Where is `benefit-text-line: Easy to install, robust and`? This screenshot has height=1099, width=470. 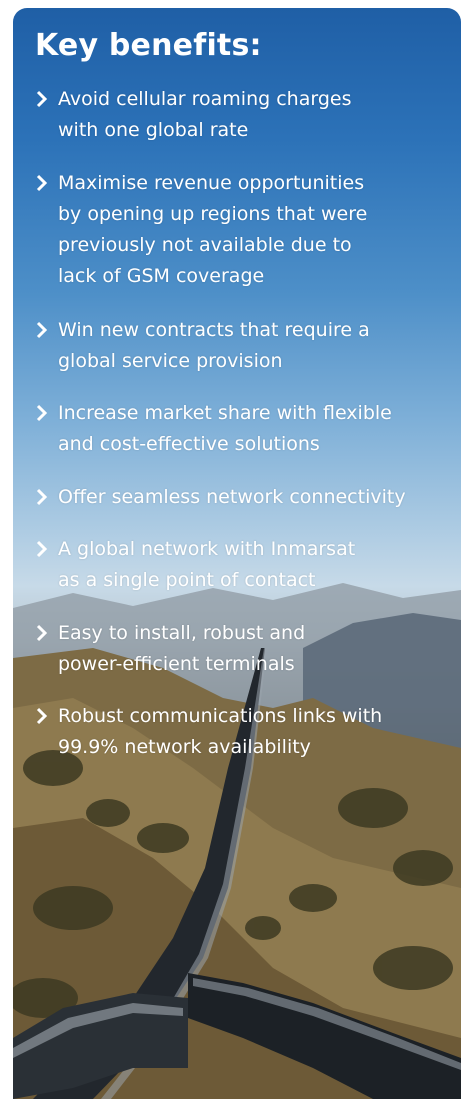
benefit-text-line: Easy to install, robust and is located at coordinates (182, 633).